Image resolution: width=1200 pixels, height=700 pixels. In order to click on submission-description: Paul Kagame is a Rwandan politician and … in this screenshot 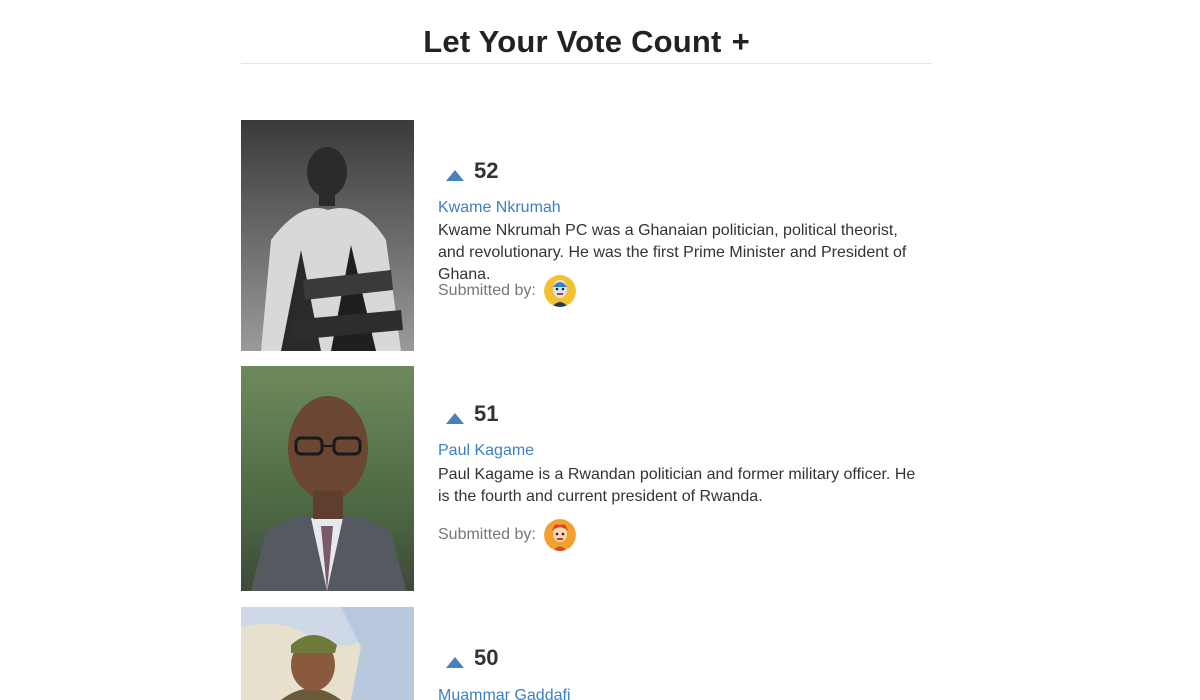, I will do `click(677, 485)`.